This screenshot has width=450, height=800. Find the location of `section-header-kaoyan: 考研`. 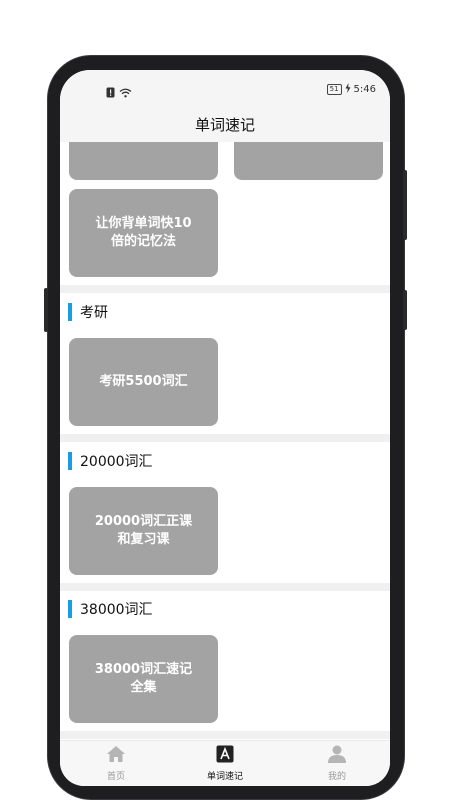

section-header-kaoyan: 考研 is located at coordinates (88, 312).